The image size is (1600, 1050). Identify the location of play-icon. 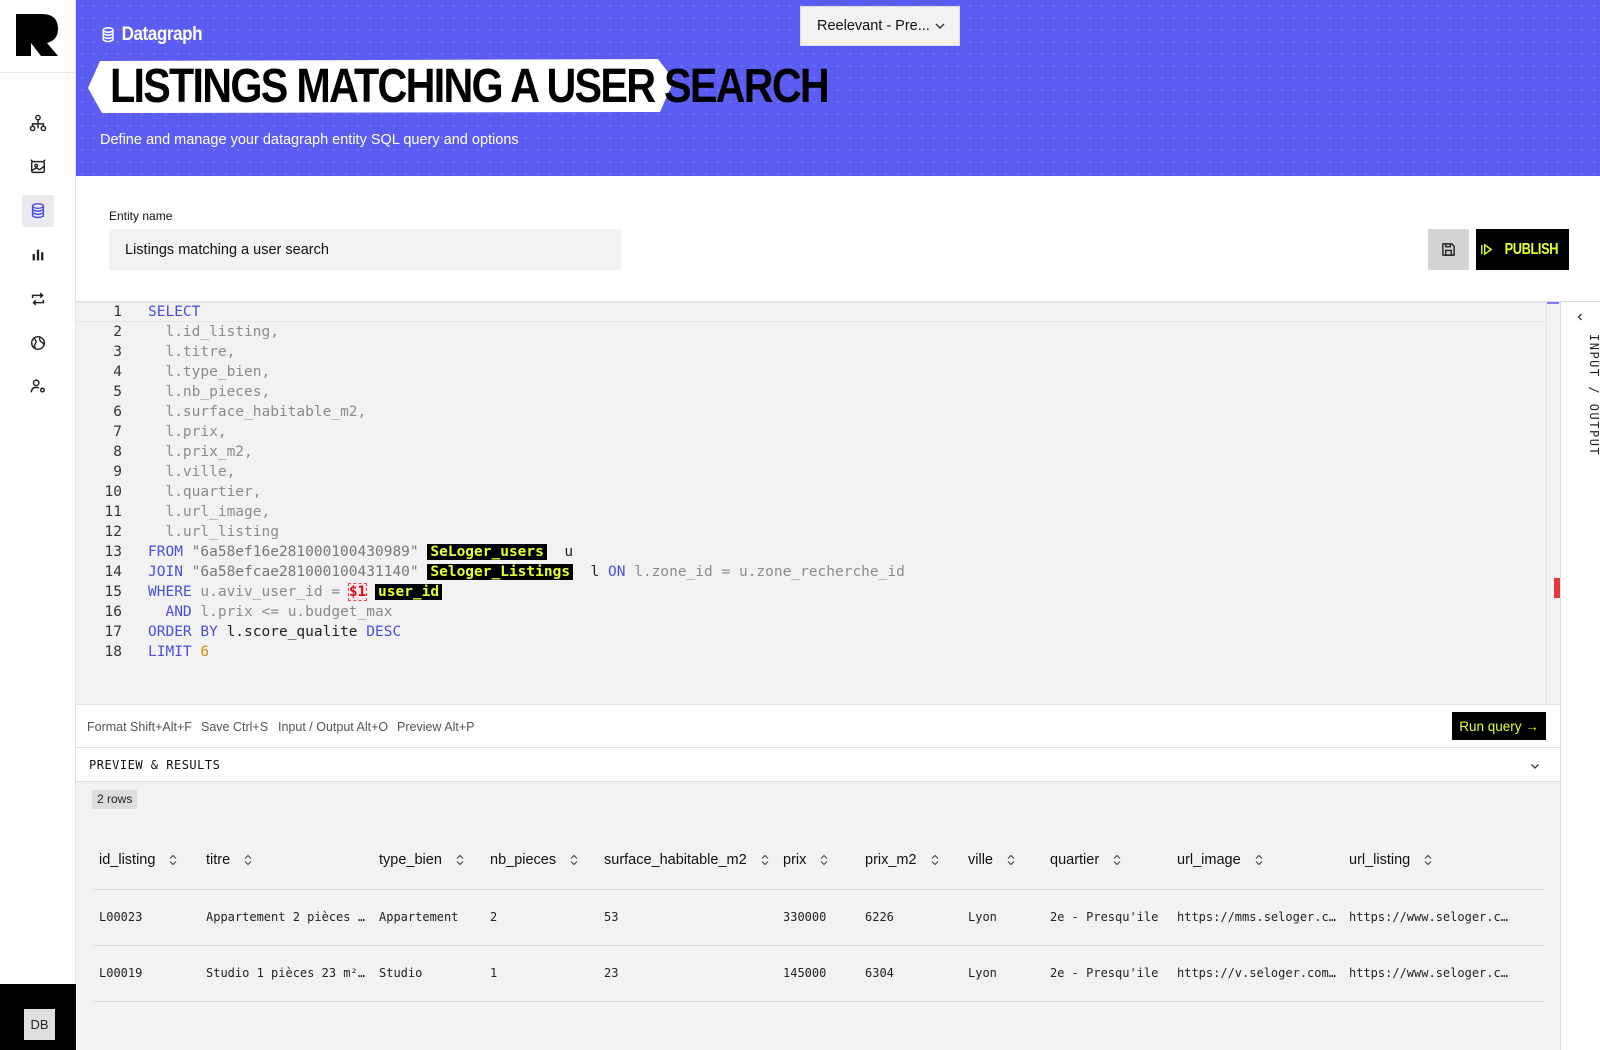
(1487, 249).